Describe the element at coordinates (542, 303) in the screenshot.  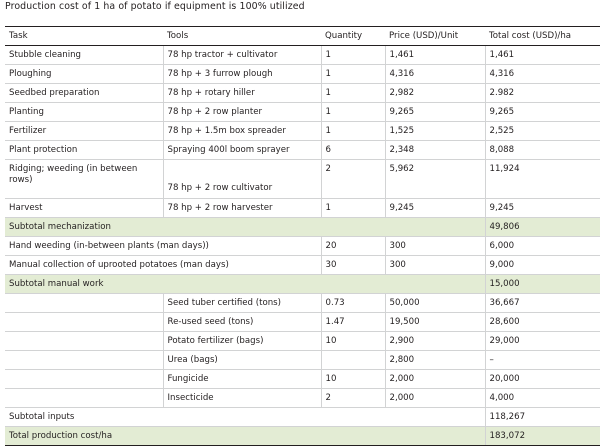
I see `total-cell: 36,667` at that location.